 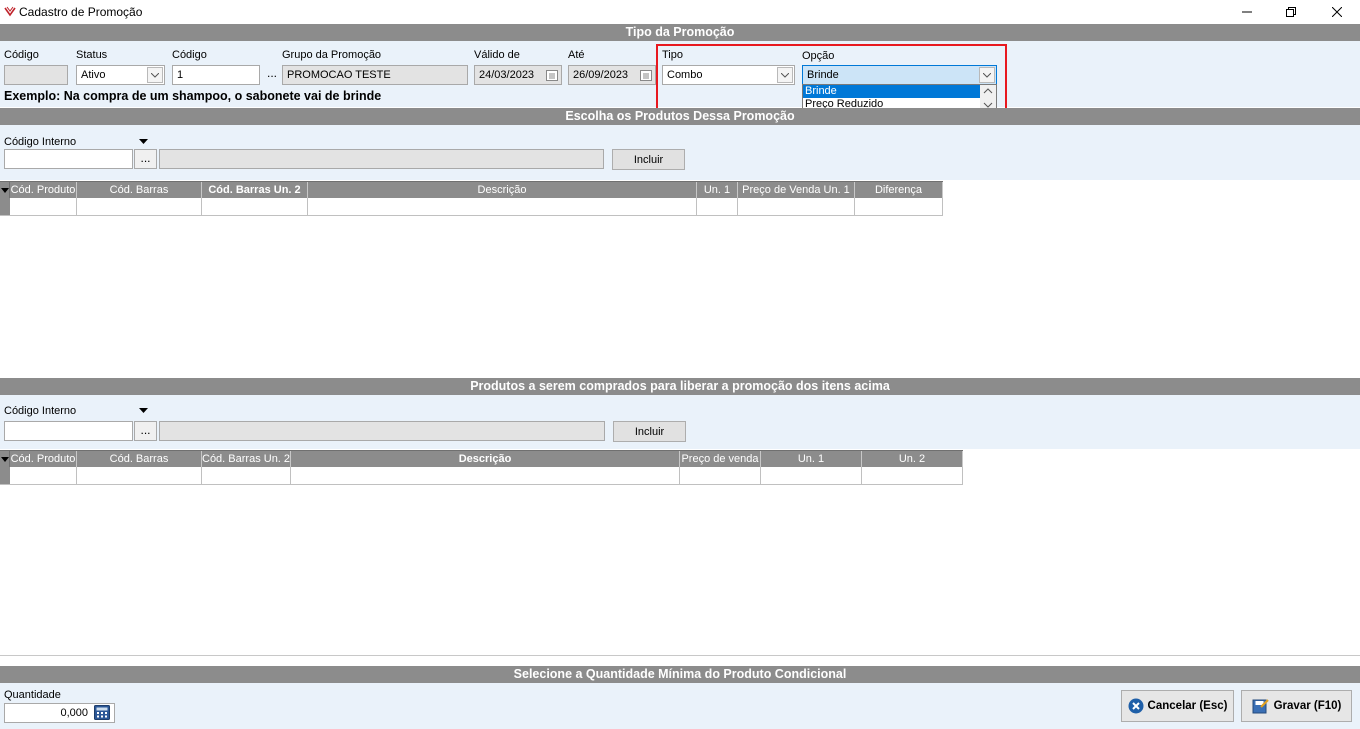 I want to click on minimize-icon, so click(x=1247, y=12).